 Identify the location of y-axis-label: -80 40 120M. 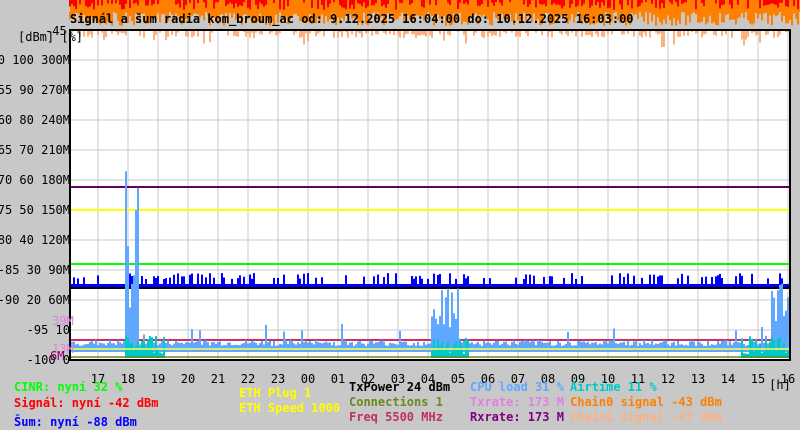
(35, 240).